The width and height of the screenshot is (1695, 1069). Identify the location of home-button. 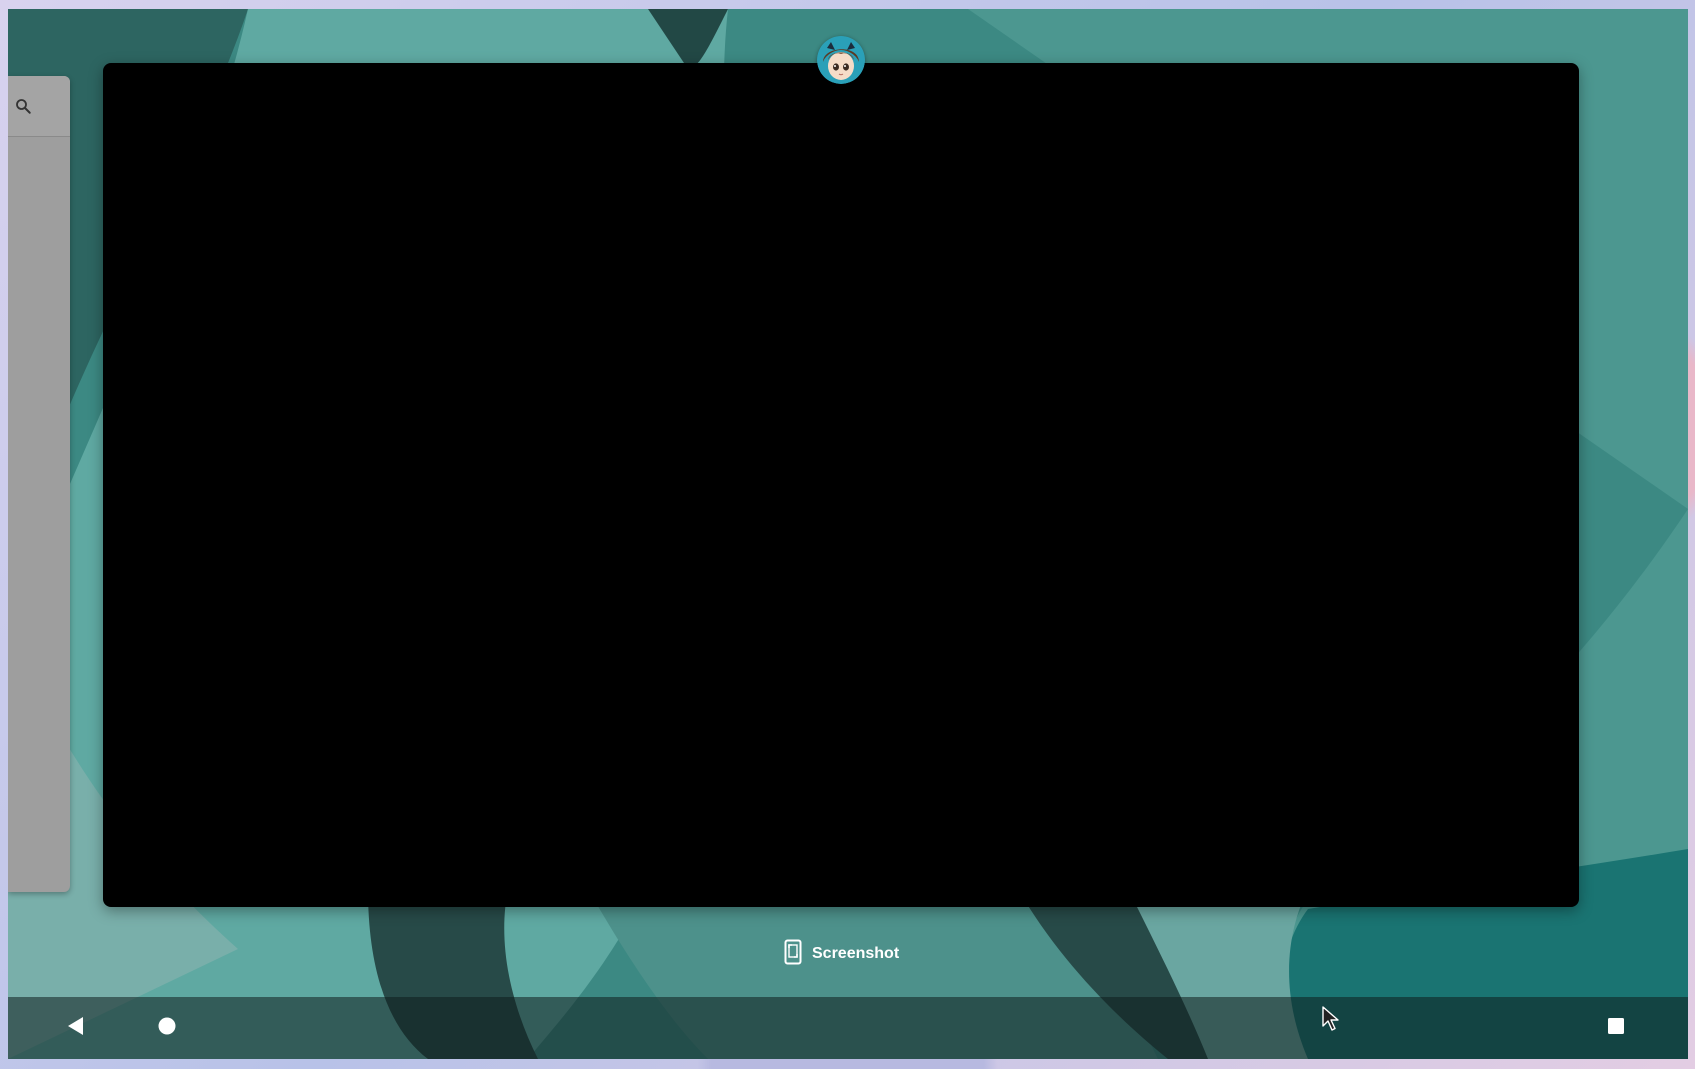
(167, 1028).